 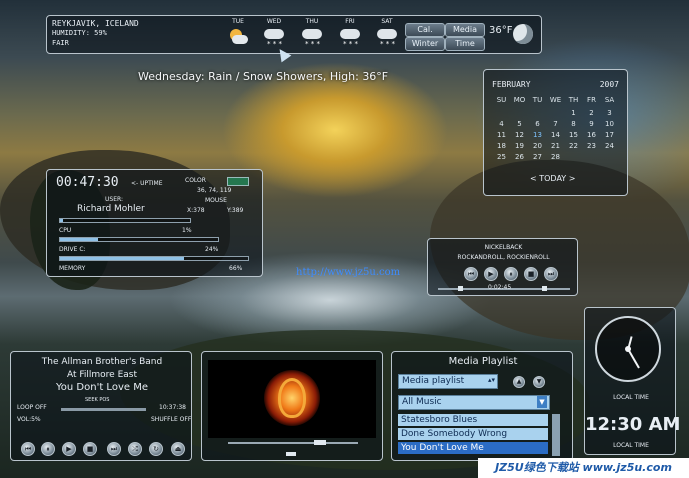 What do you see at coordinates (320, 442) in the screenshot?
I see `visualizer-seek-handle` at bounding box center [320, 442].